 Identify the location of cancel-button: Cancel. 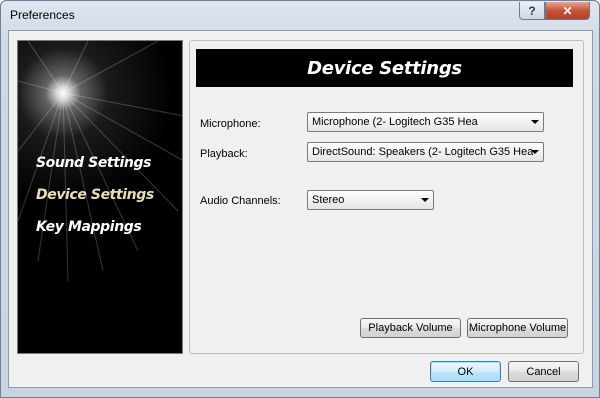
(543, 371).